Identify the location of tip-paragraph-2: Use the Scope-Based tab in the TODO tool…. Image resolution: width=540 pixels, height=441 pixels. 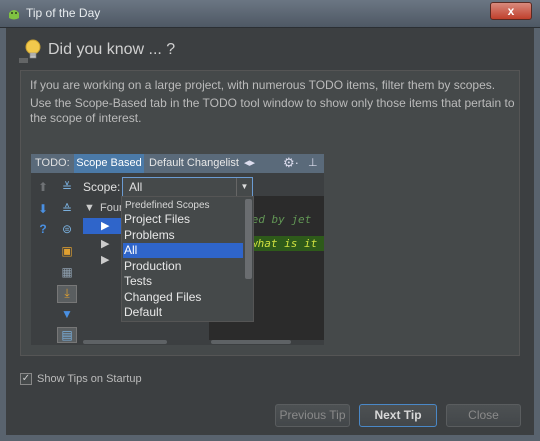
(272, 110).